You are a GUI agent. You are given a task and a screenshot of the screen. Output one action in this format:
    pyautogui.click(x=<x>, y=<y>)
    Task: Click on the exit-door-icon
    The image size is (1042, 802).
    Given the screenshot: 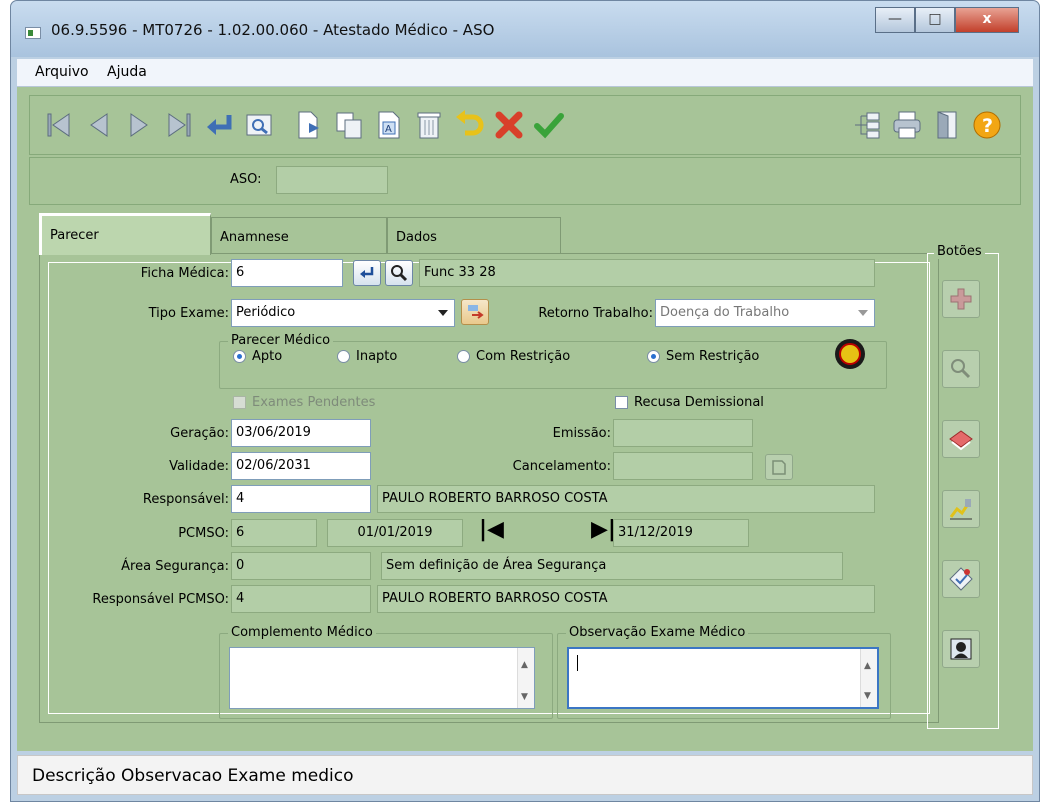 What is the action you would take?
    pyautogui.click(x=947, y=125)
    